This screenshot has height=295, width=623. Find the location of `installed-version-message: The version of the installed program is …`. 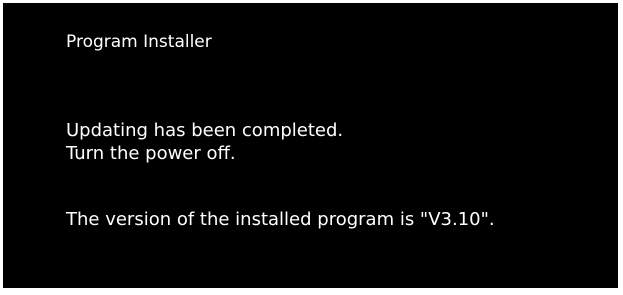

installed-version-message: The version of the installed program is … is located at coordinates (280, 219).